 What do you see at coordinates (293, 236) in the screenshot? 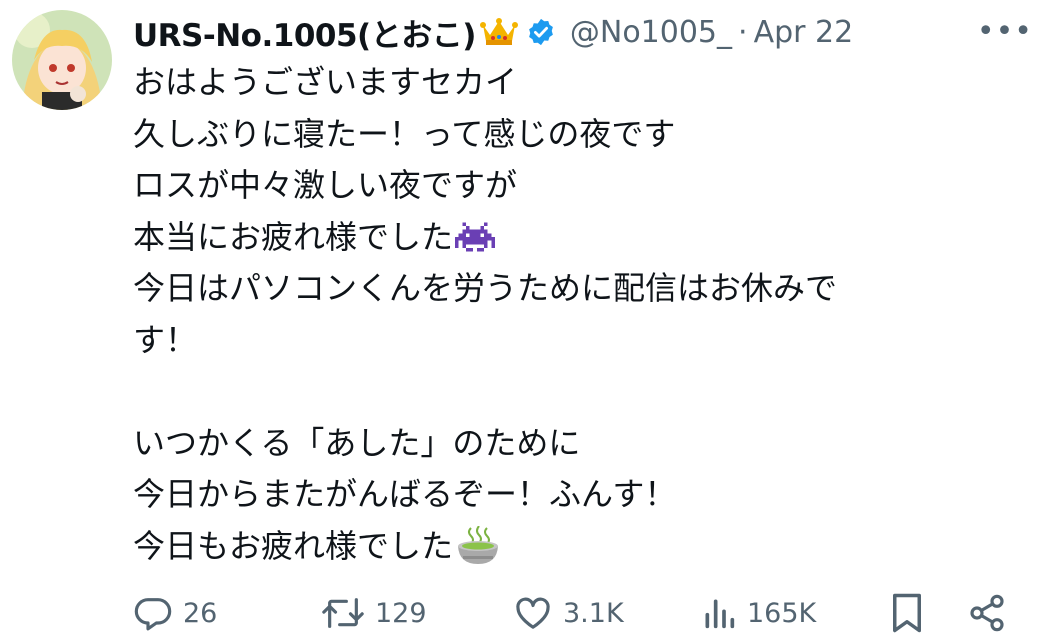
I see `tweet-line: 本当にお疲れ様でした` at bounding box center [293, 236].